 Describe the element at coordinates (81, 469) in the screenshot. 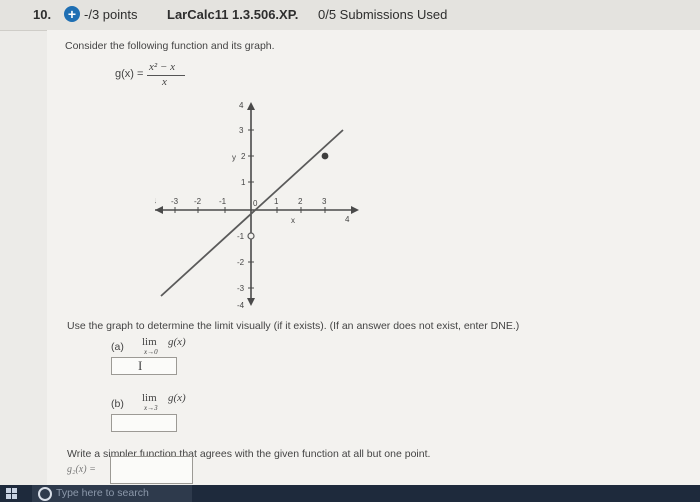

I see `g2-label: g₂(x) =` at that location.